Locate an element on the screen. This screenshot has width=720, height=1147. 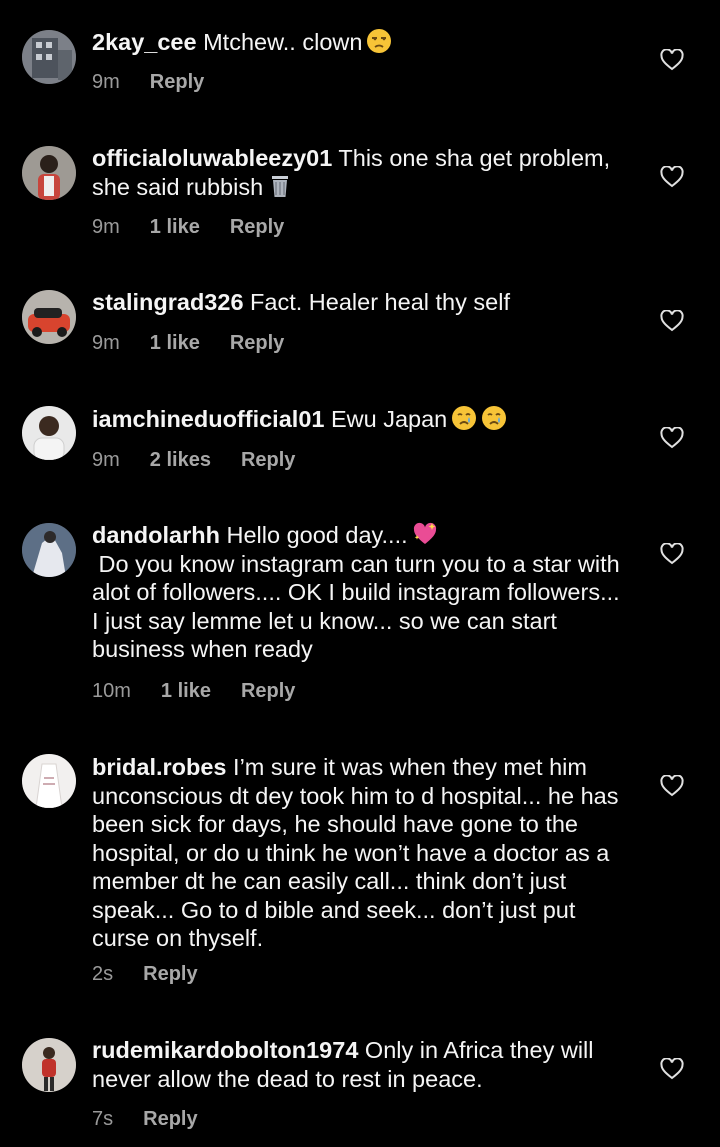
comment-meta: 10m 1 like Reply is located at coordinates (208, 691).